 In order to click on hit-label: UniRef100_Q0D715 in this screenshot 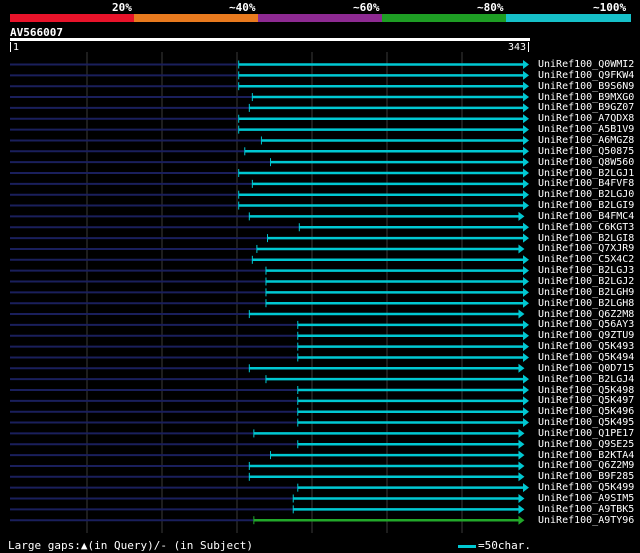, I will do `click(586, 368)`.